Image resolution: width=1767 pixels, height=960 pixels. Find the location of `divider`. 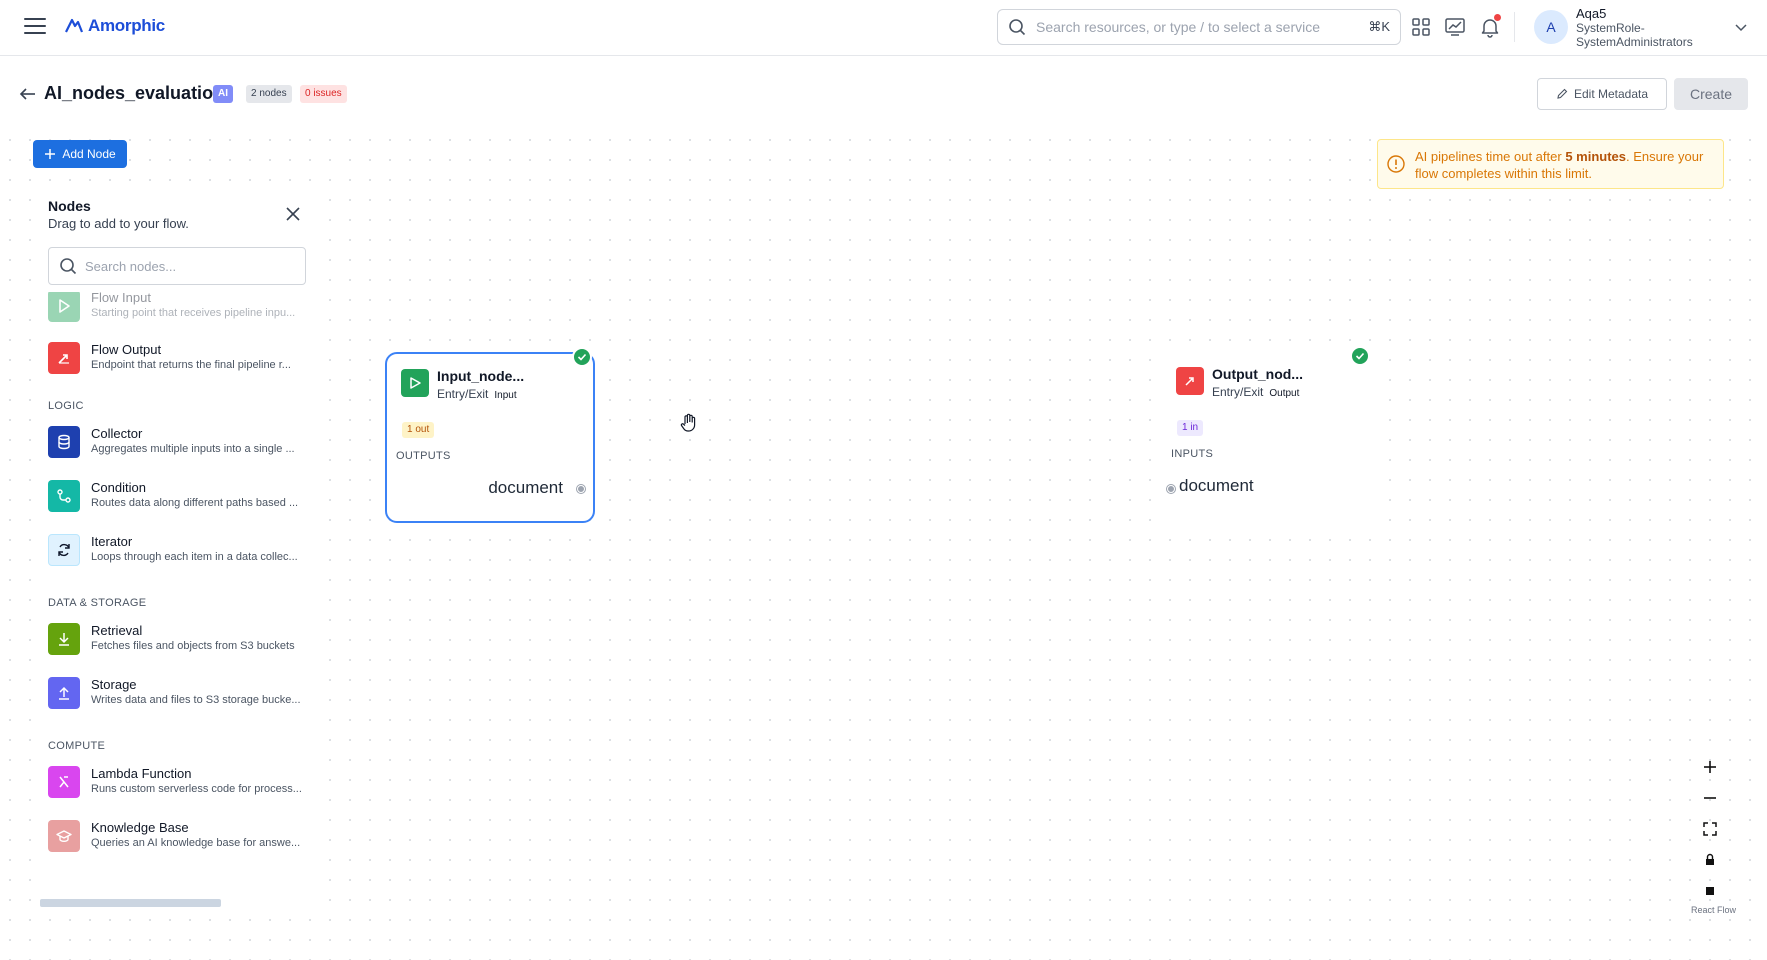

divider is located at coordinates (1514, 27).